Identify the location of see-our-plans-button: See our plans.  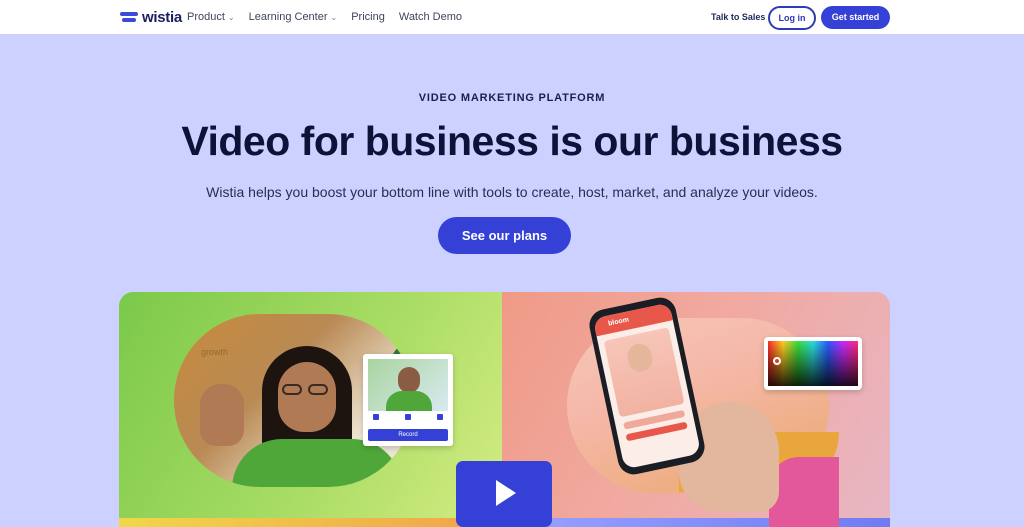
(504, 235).